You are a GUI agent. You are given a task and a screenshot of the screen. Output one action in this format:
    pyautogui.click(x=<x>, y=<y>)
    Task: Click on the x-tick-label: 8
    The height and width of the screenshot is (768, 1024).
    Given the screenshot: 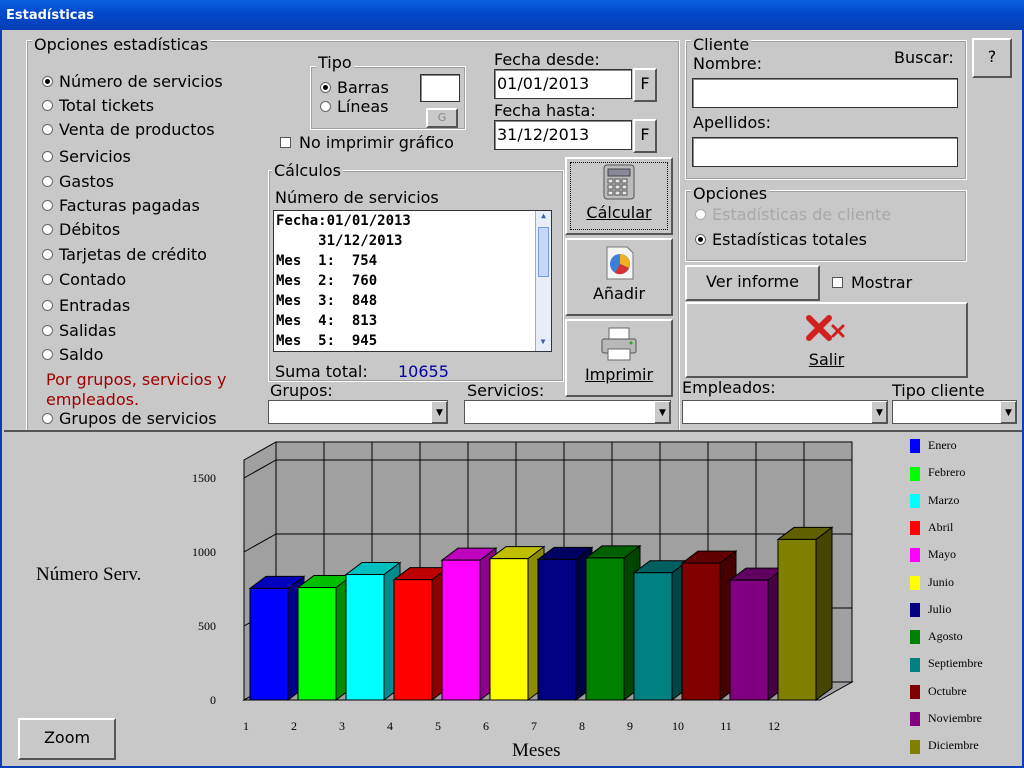 What is the action you would take?
    pyautogui.click(x=582, y=726)
    